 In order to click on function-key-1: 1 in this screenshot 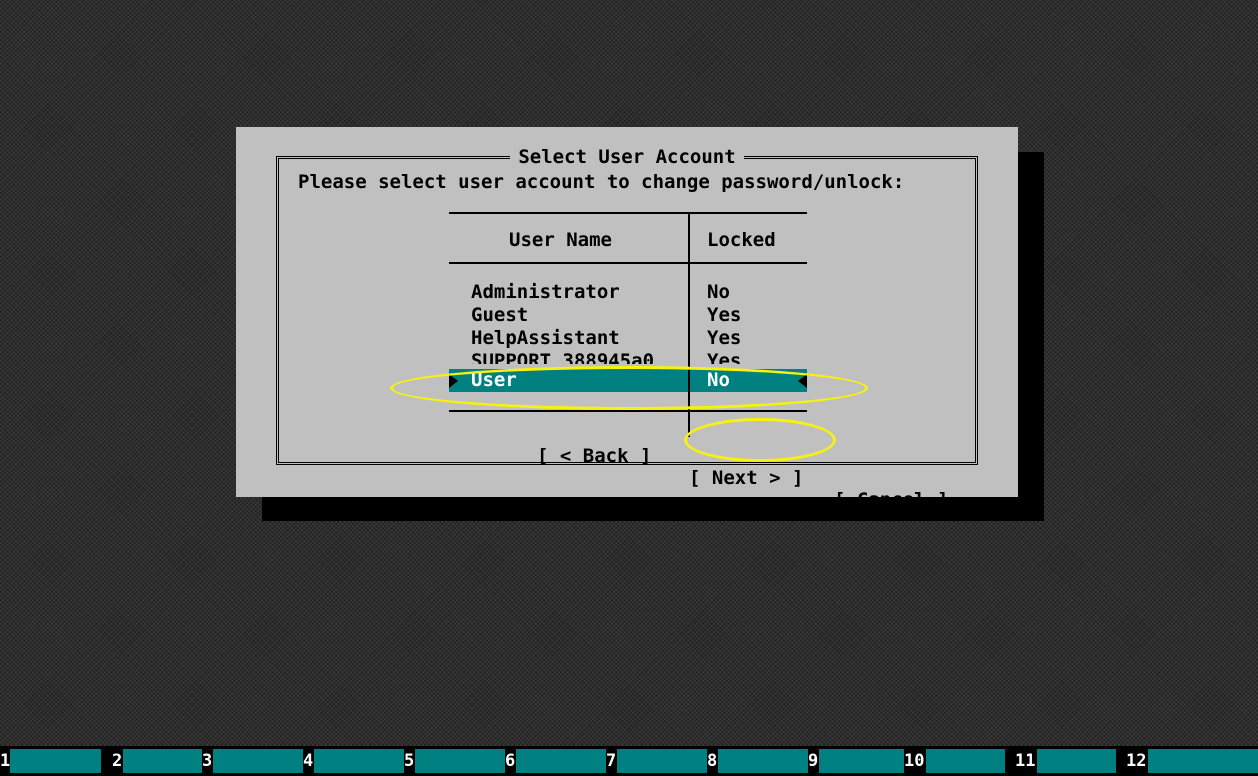, I will do `click(50, 761)`.